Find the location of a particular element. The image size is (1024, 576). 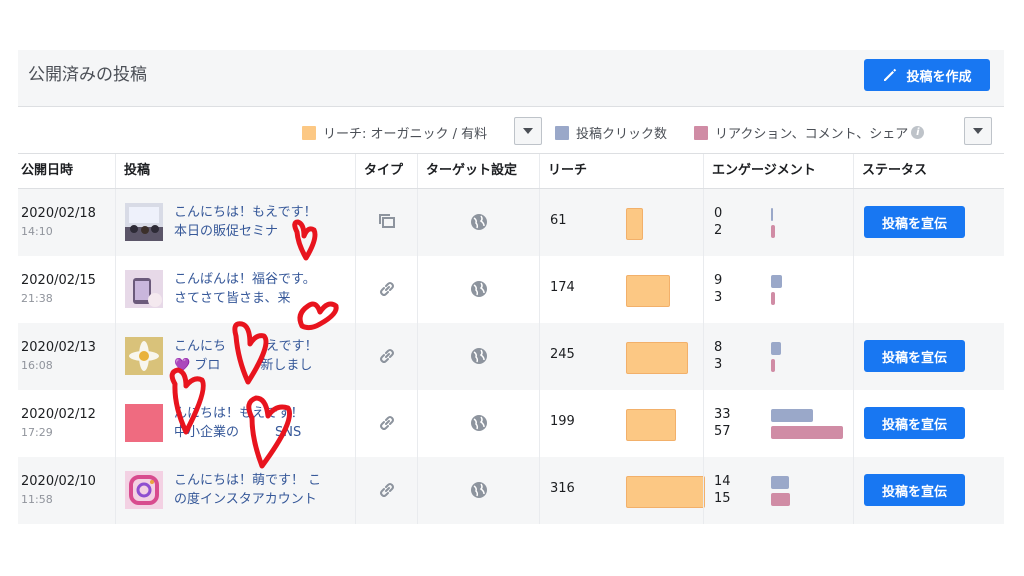

post-text-link: んにちは！もえです！ 中小企業の SNS is located at coordinates (259, 423).